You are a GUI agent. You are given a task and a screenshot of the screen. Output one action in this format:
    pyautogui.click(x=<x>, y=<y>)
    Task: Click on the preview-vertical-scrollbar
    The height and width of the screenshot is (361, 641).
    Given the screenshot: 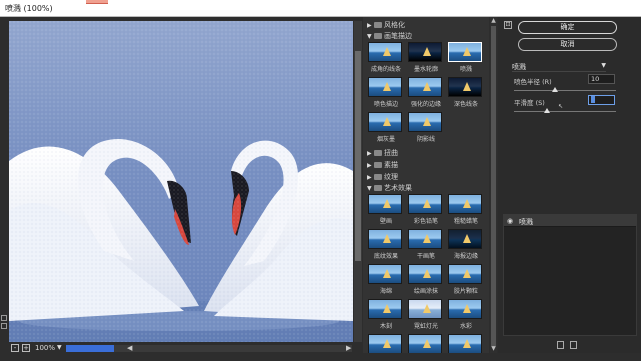 What is the action you would take?
    pyautogui.click(x=358, y=181)
    